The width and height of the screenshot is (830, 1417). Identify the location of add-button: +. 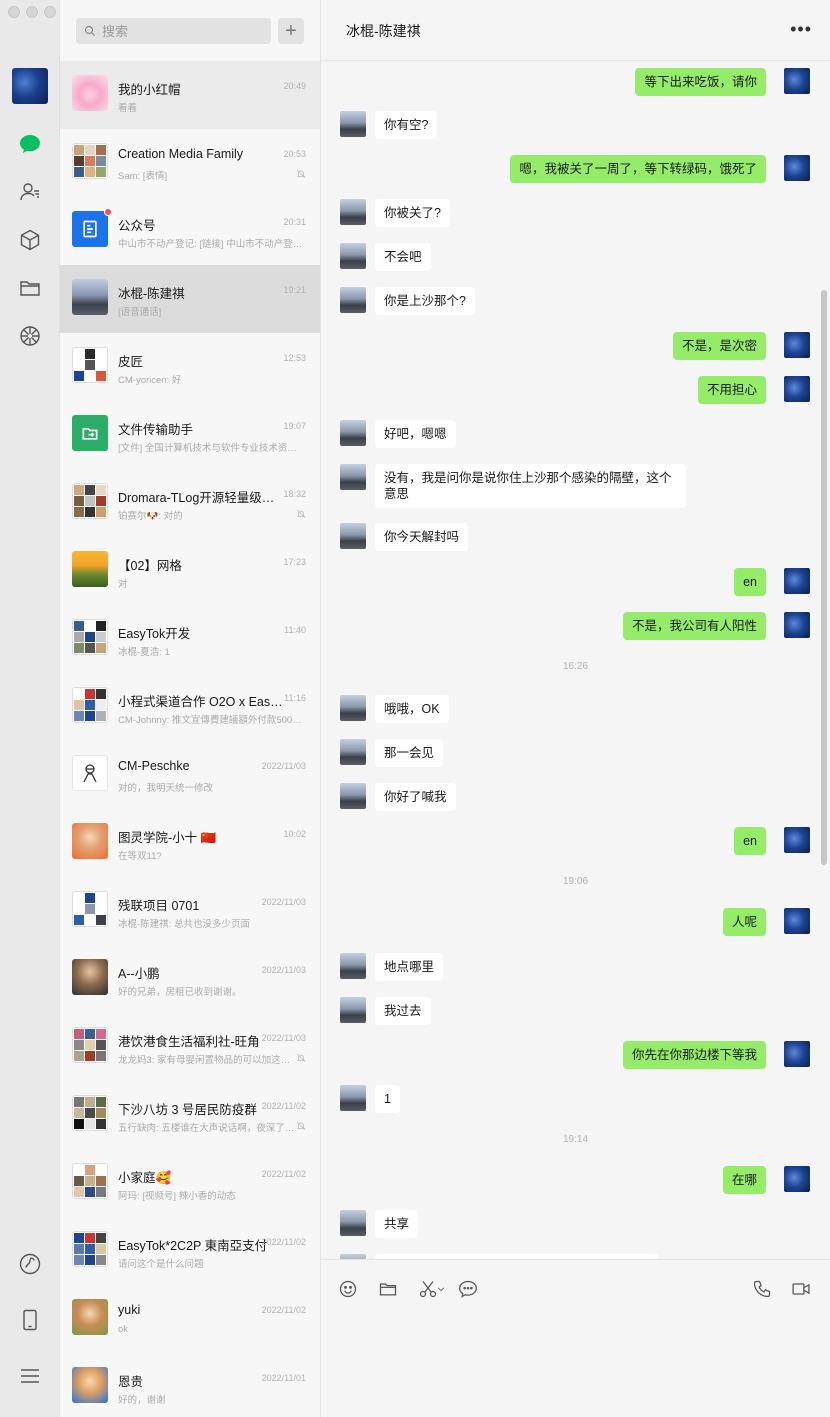
(291, 31).